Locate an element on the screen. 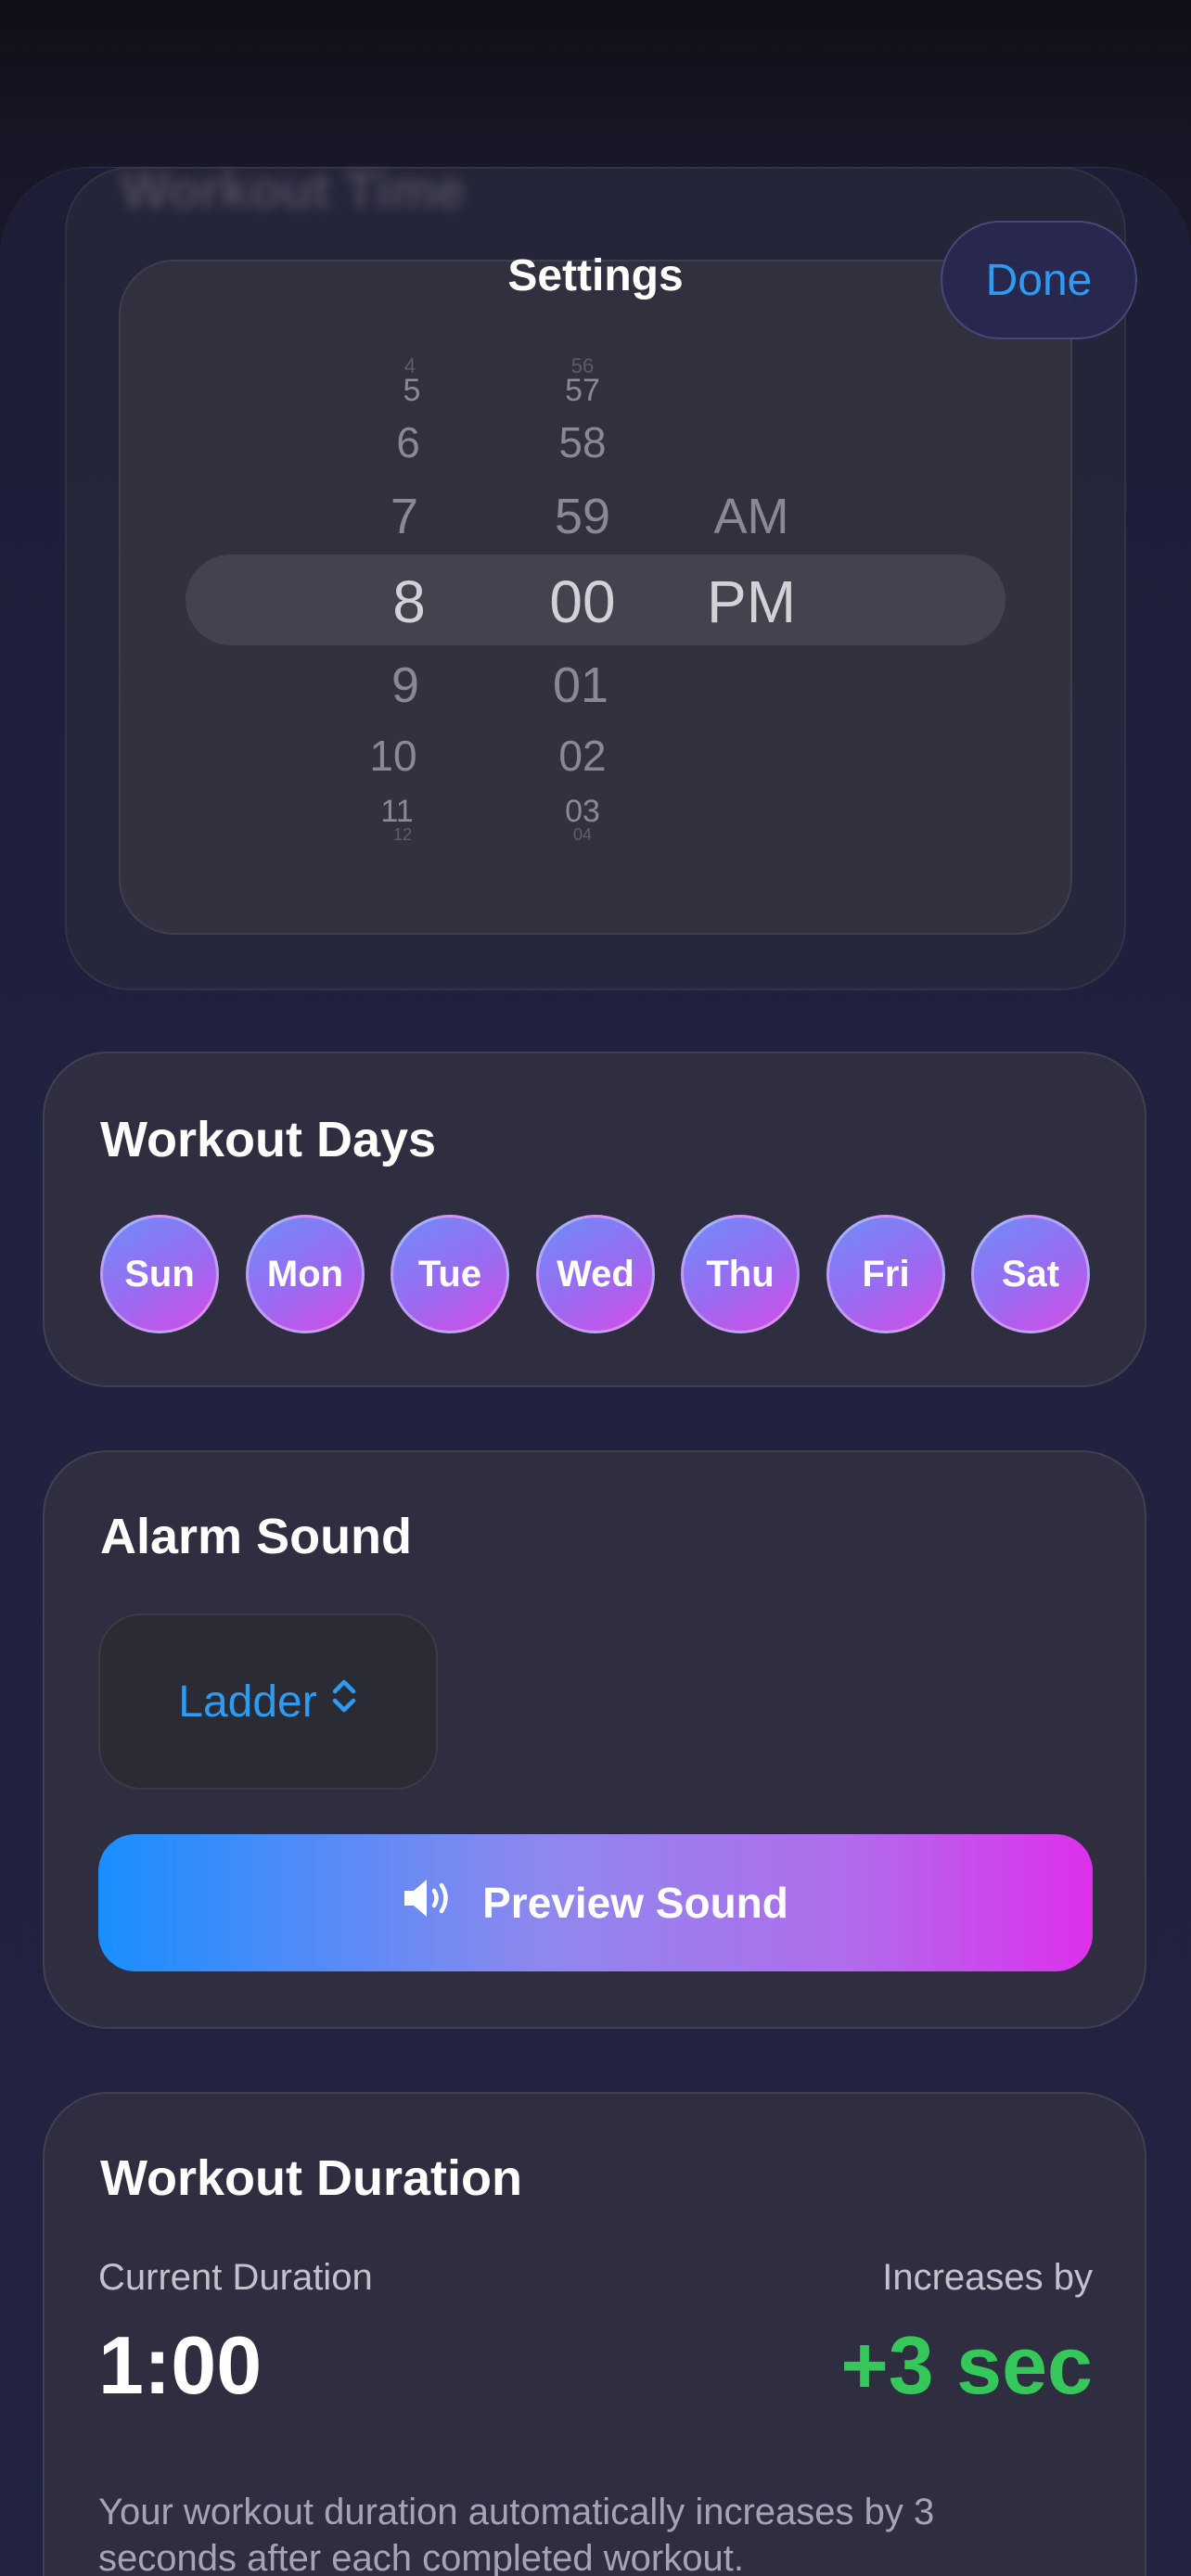 This screenshot has width=1191, height=2576. day-toggle-sat: Sat is located at coordinates (1030, 1274).